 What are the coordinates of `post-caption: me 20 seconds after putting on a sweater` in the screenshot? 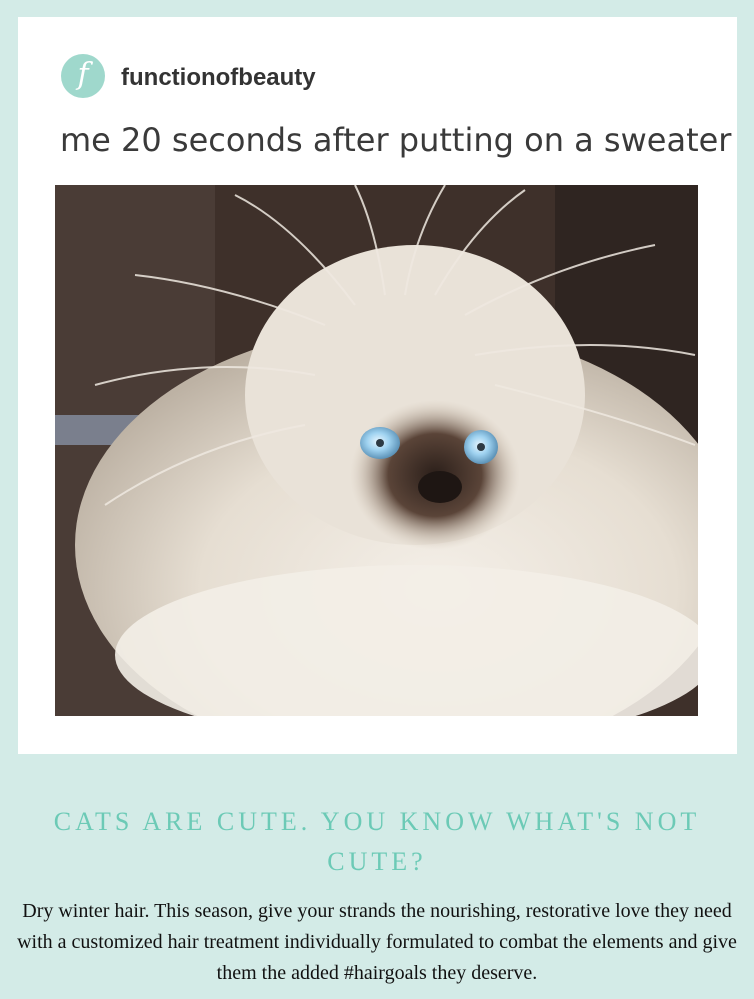 It's located at (396, 140).